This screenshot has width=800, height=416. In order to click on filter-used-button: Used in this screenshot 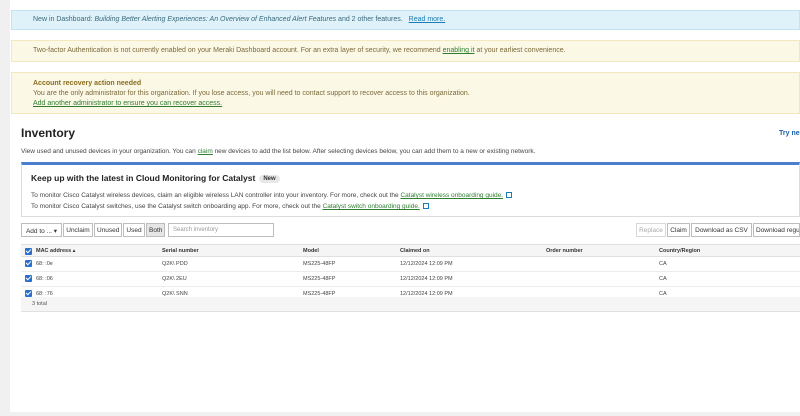, I will do `click(134, 230)`.